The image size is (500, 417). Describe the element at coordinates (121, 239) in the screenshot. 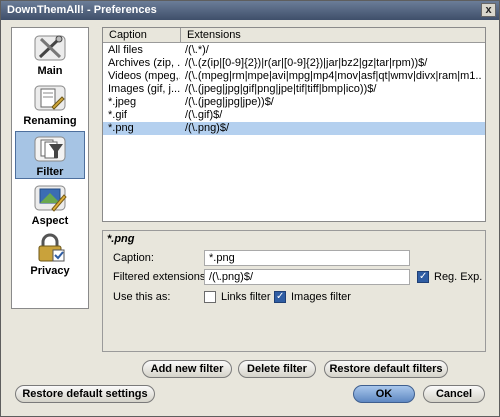

I see `details-heading: *.png` at that location.